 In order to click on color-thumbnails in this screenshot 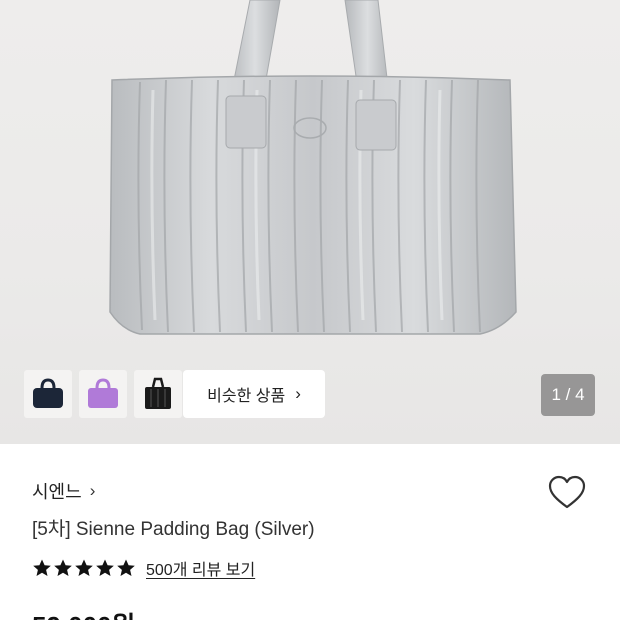, I will do `click(103, 394)`.